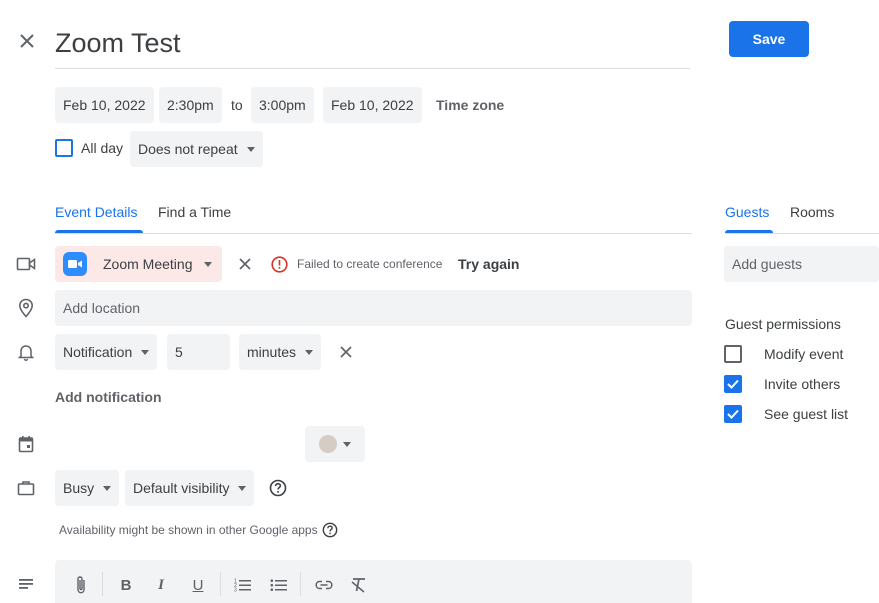  I want to click on paperclip-icon, so click(81, 585).